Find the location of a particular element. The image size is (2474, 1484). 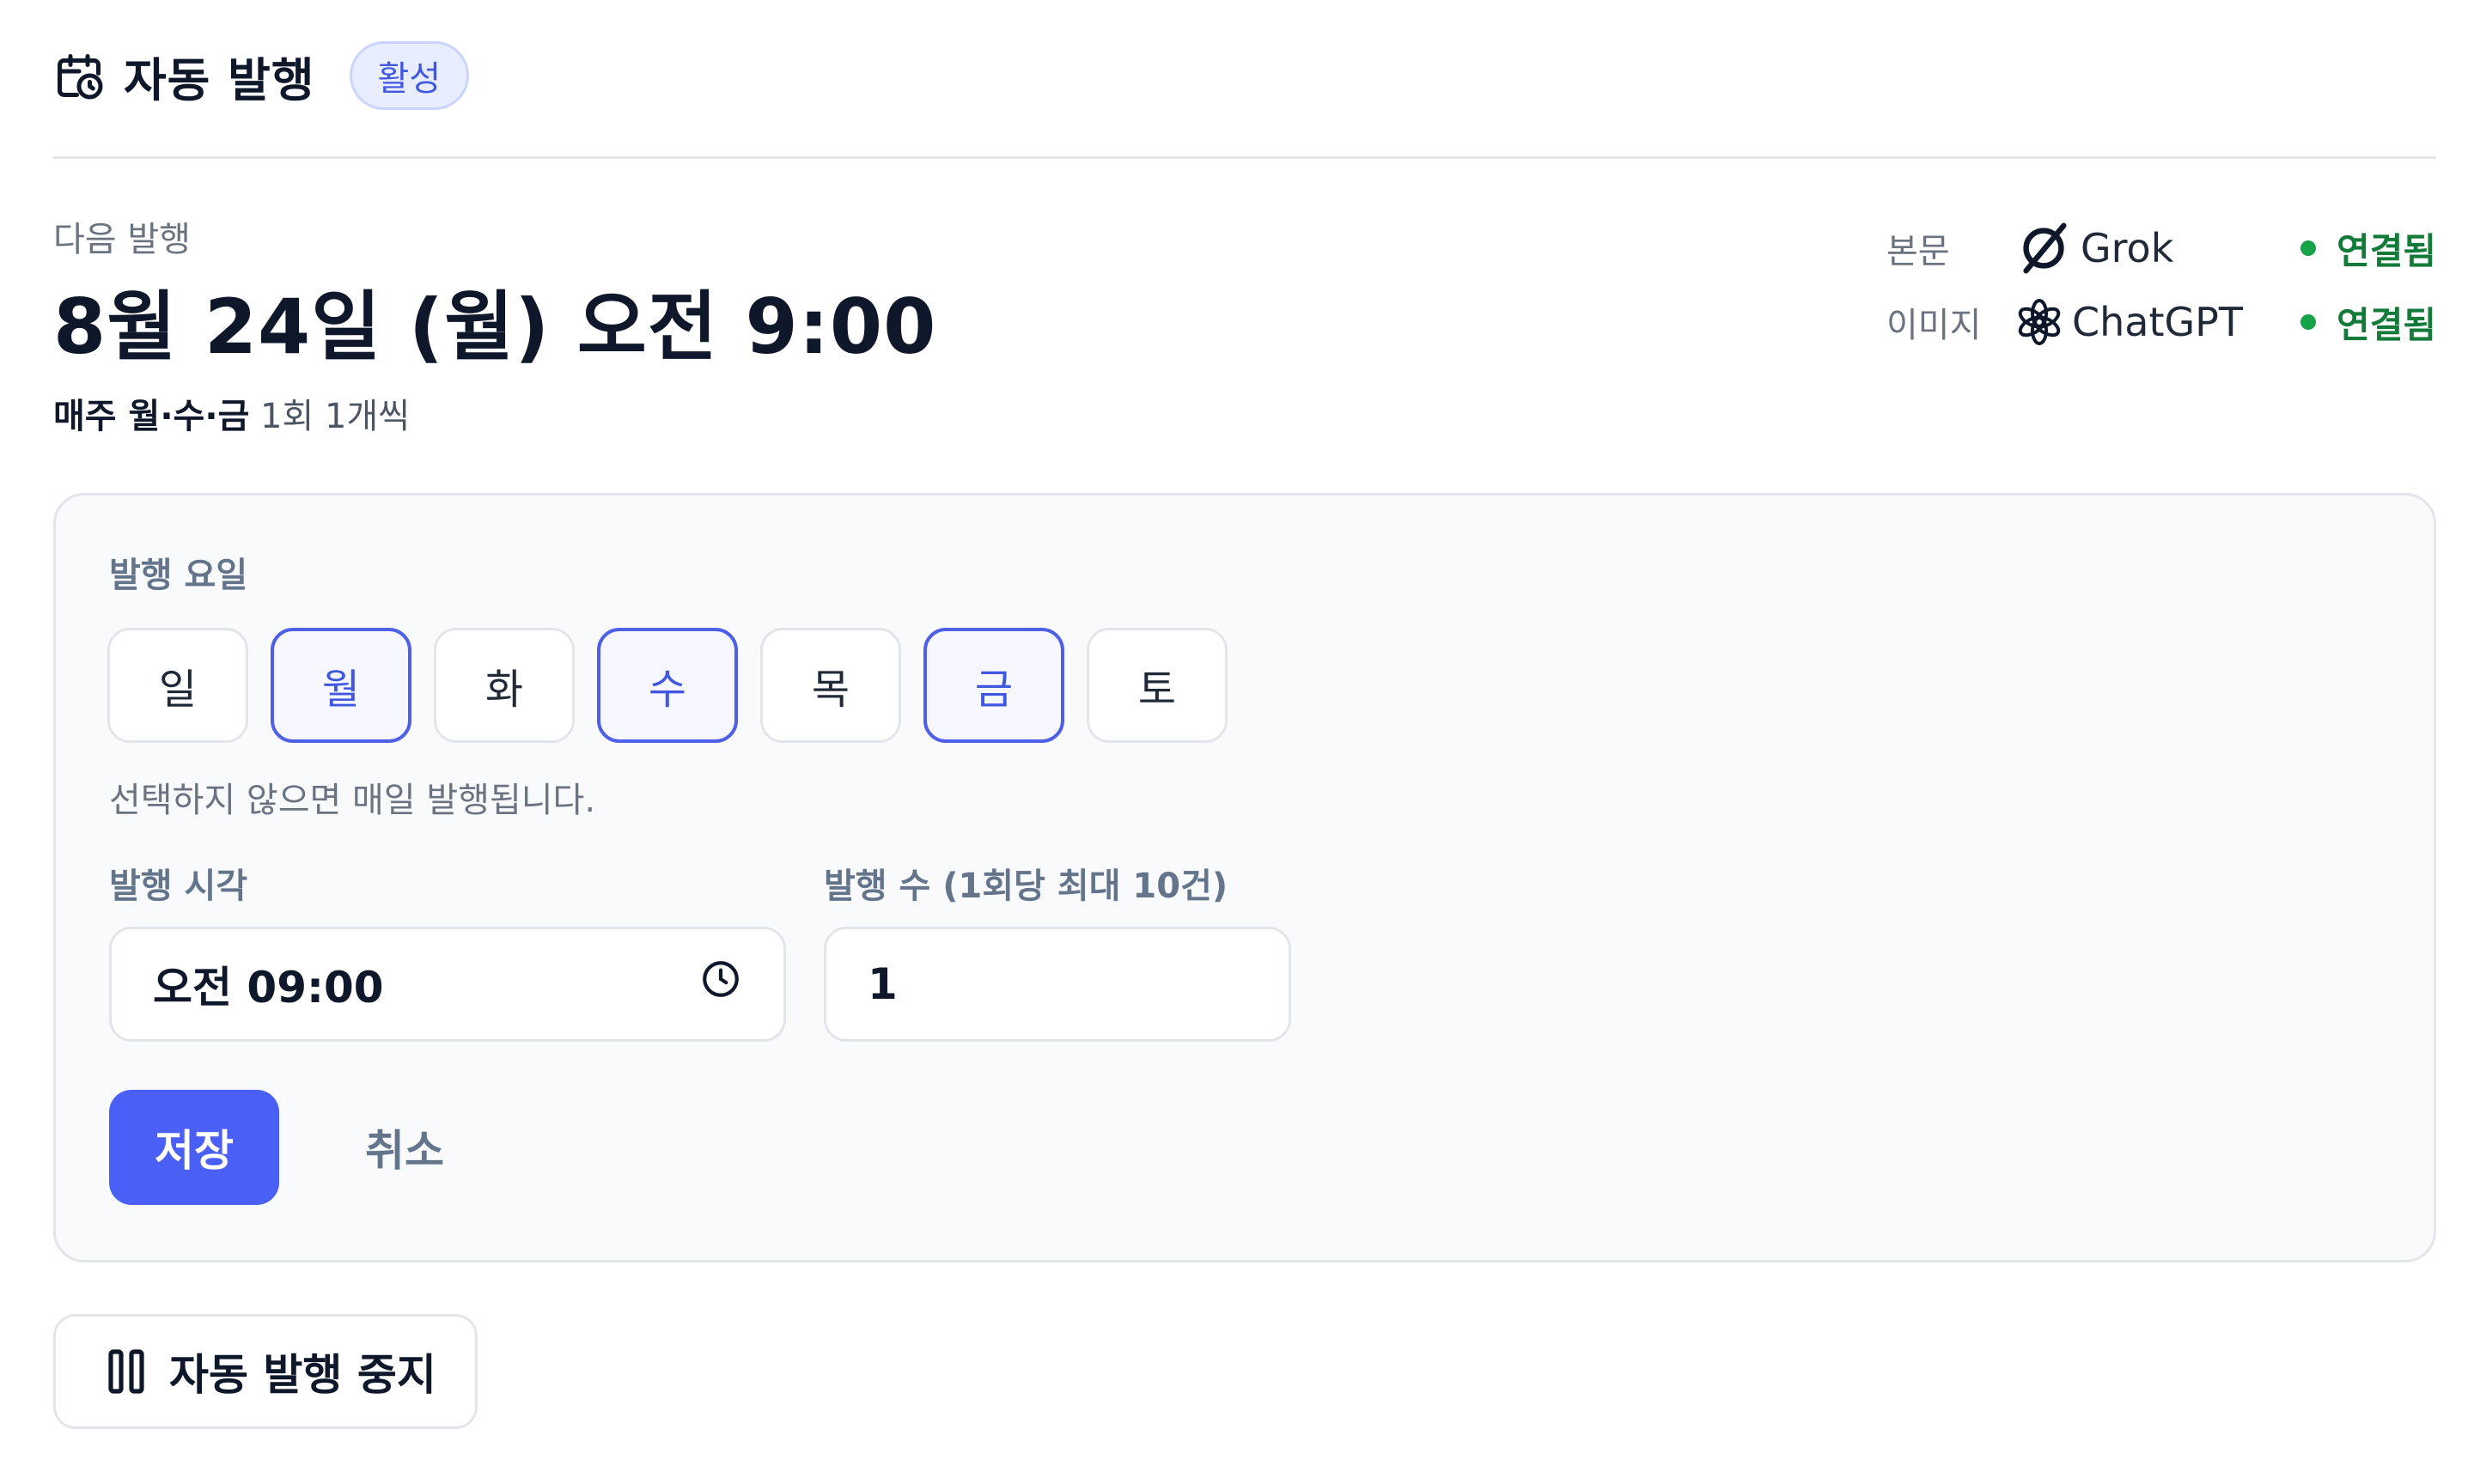

page-header: 자동 발행 활성 is located at coordinates (261, 76).